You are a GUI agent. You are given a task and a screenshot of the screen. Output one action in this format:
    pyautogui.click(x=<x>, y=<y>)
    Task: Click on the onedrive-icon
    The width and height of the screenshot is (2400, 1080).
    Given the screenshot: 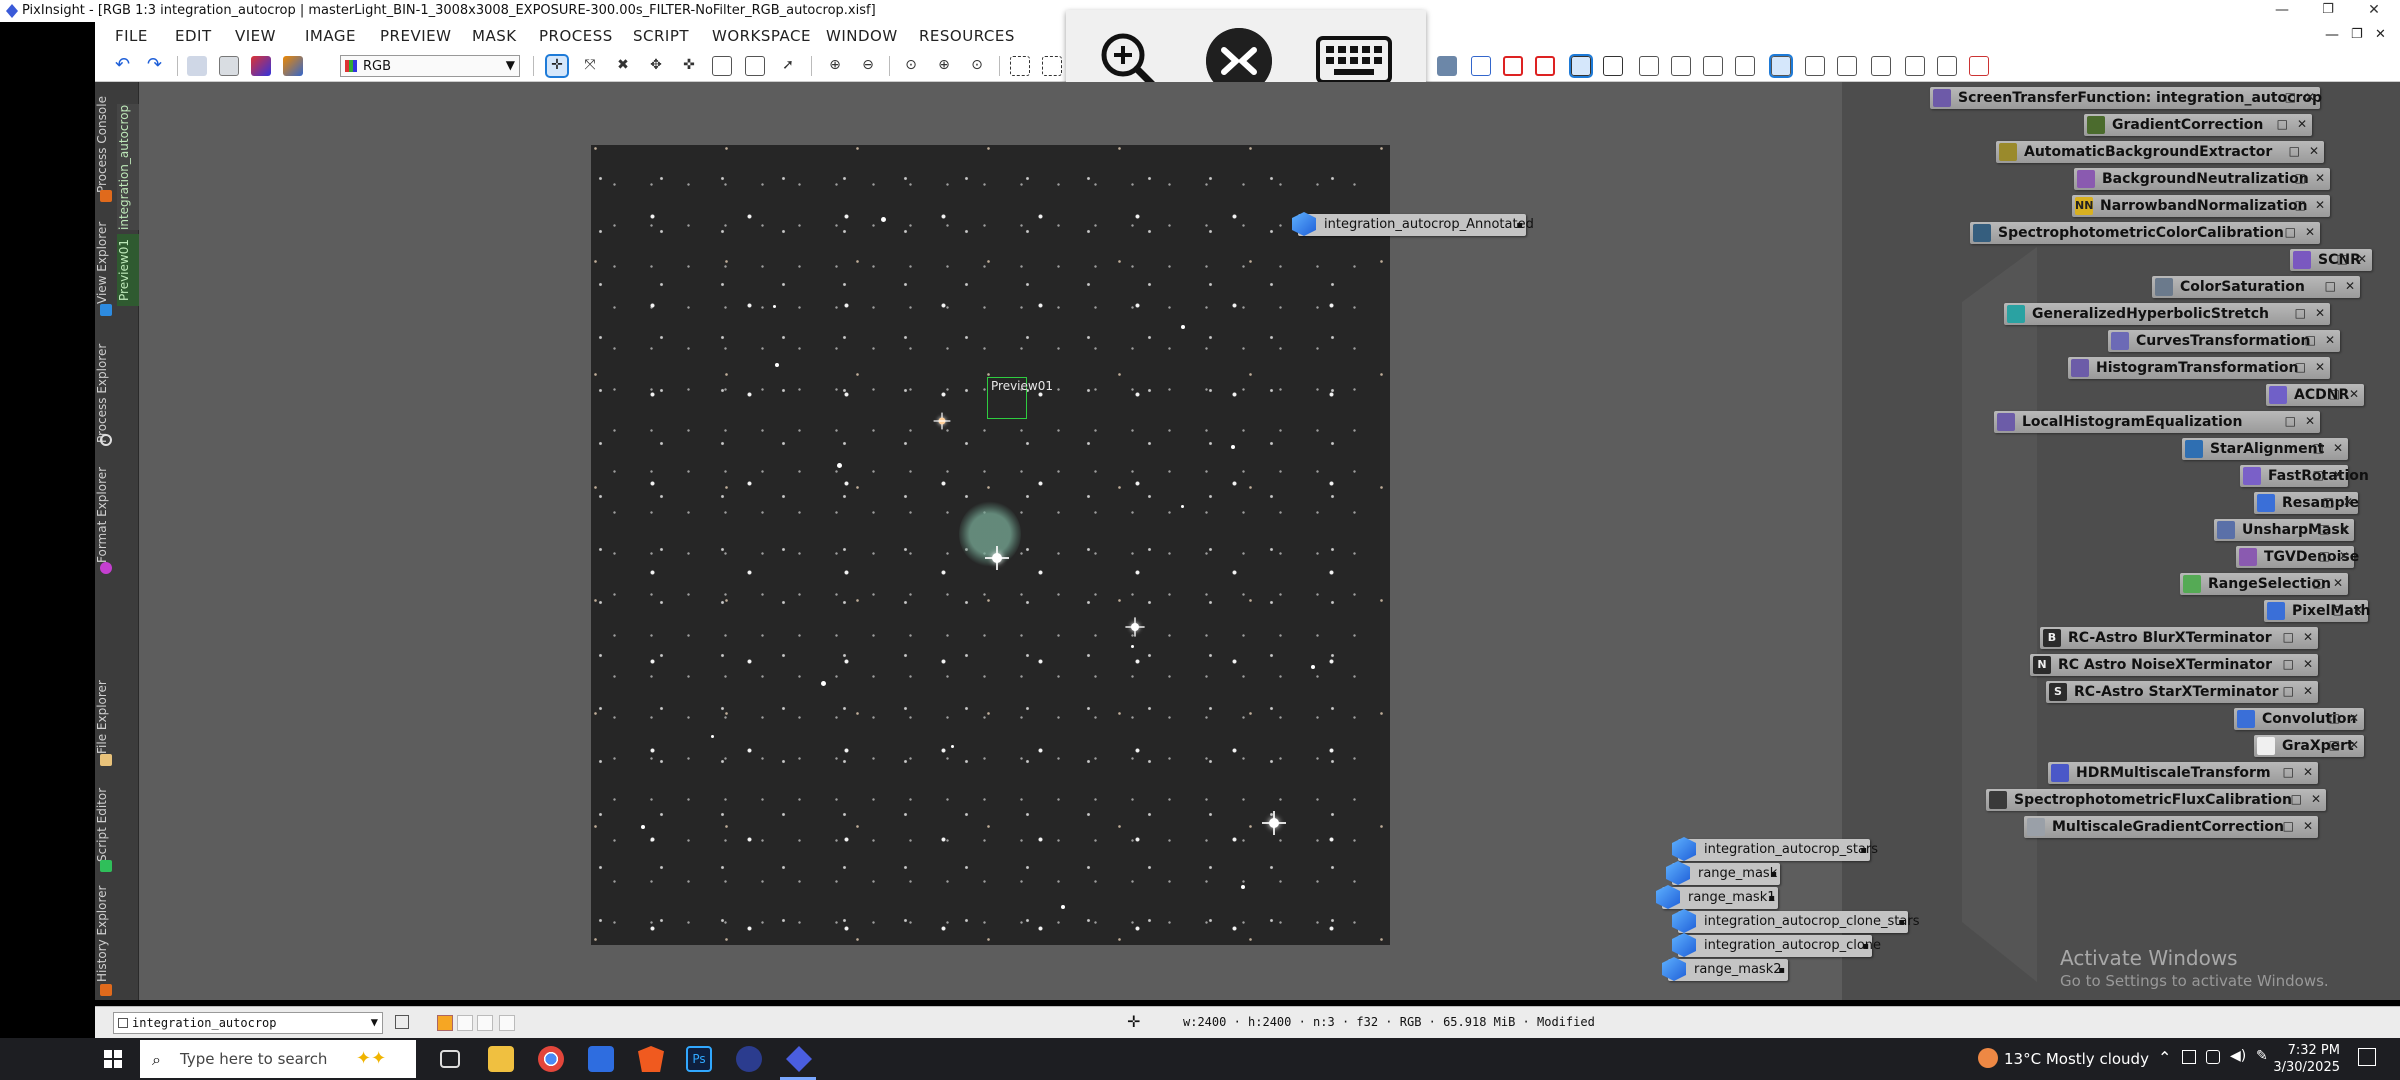 What is the action you would take?
    pyautogui.click(x=2213, y=1057)
    